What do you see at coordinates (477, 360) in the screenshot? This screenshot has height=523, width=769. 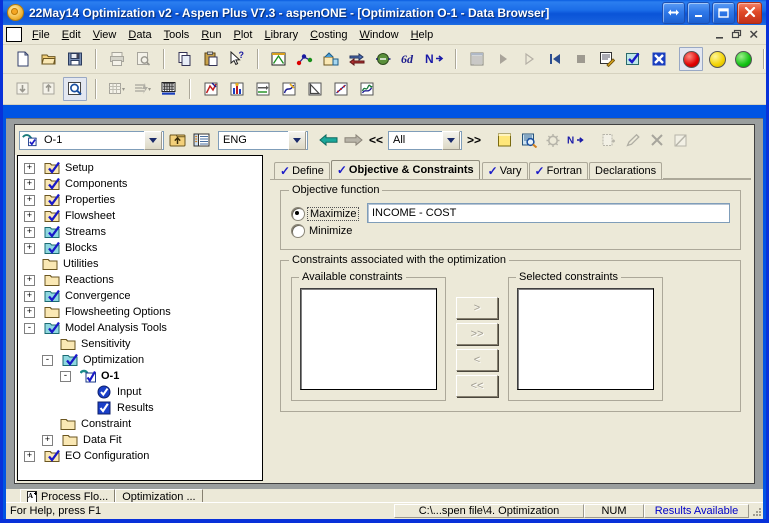 I see `remove-constraint-button: <` at bounding box center [477, 360].